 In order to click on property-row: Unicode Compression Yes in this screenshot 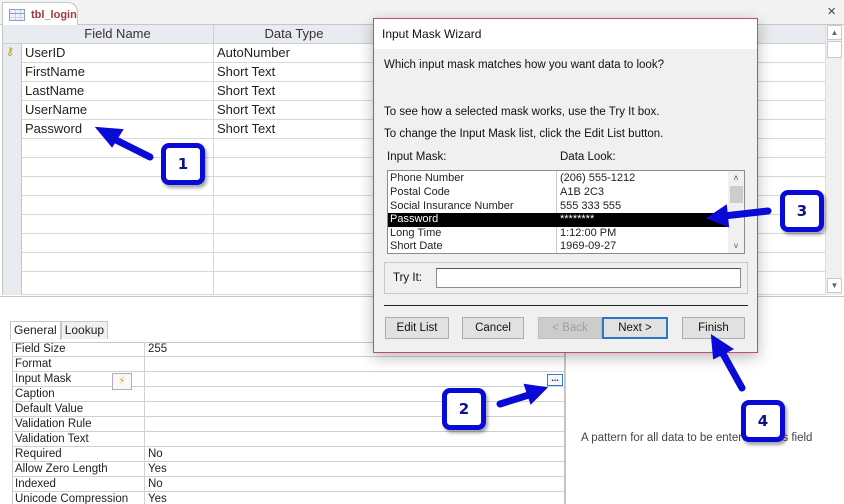, I will do `click(288, 498)`.